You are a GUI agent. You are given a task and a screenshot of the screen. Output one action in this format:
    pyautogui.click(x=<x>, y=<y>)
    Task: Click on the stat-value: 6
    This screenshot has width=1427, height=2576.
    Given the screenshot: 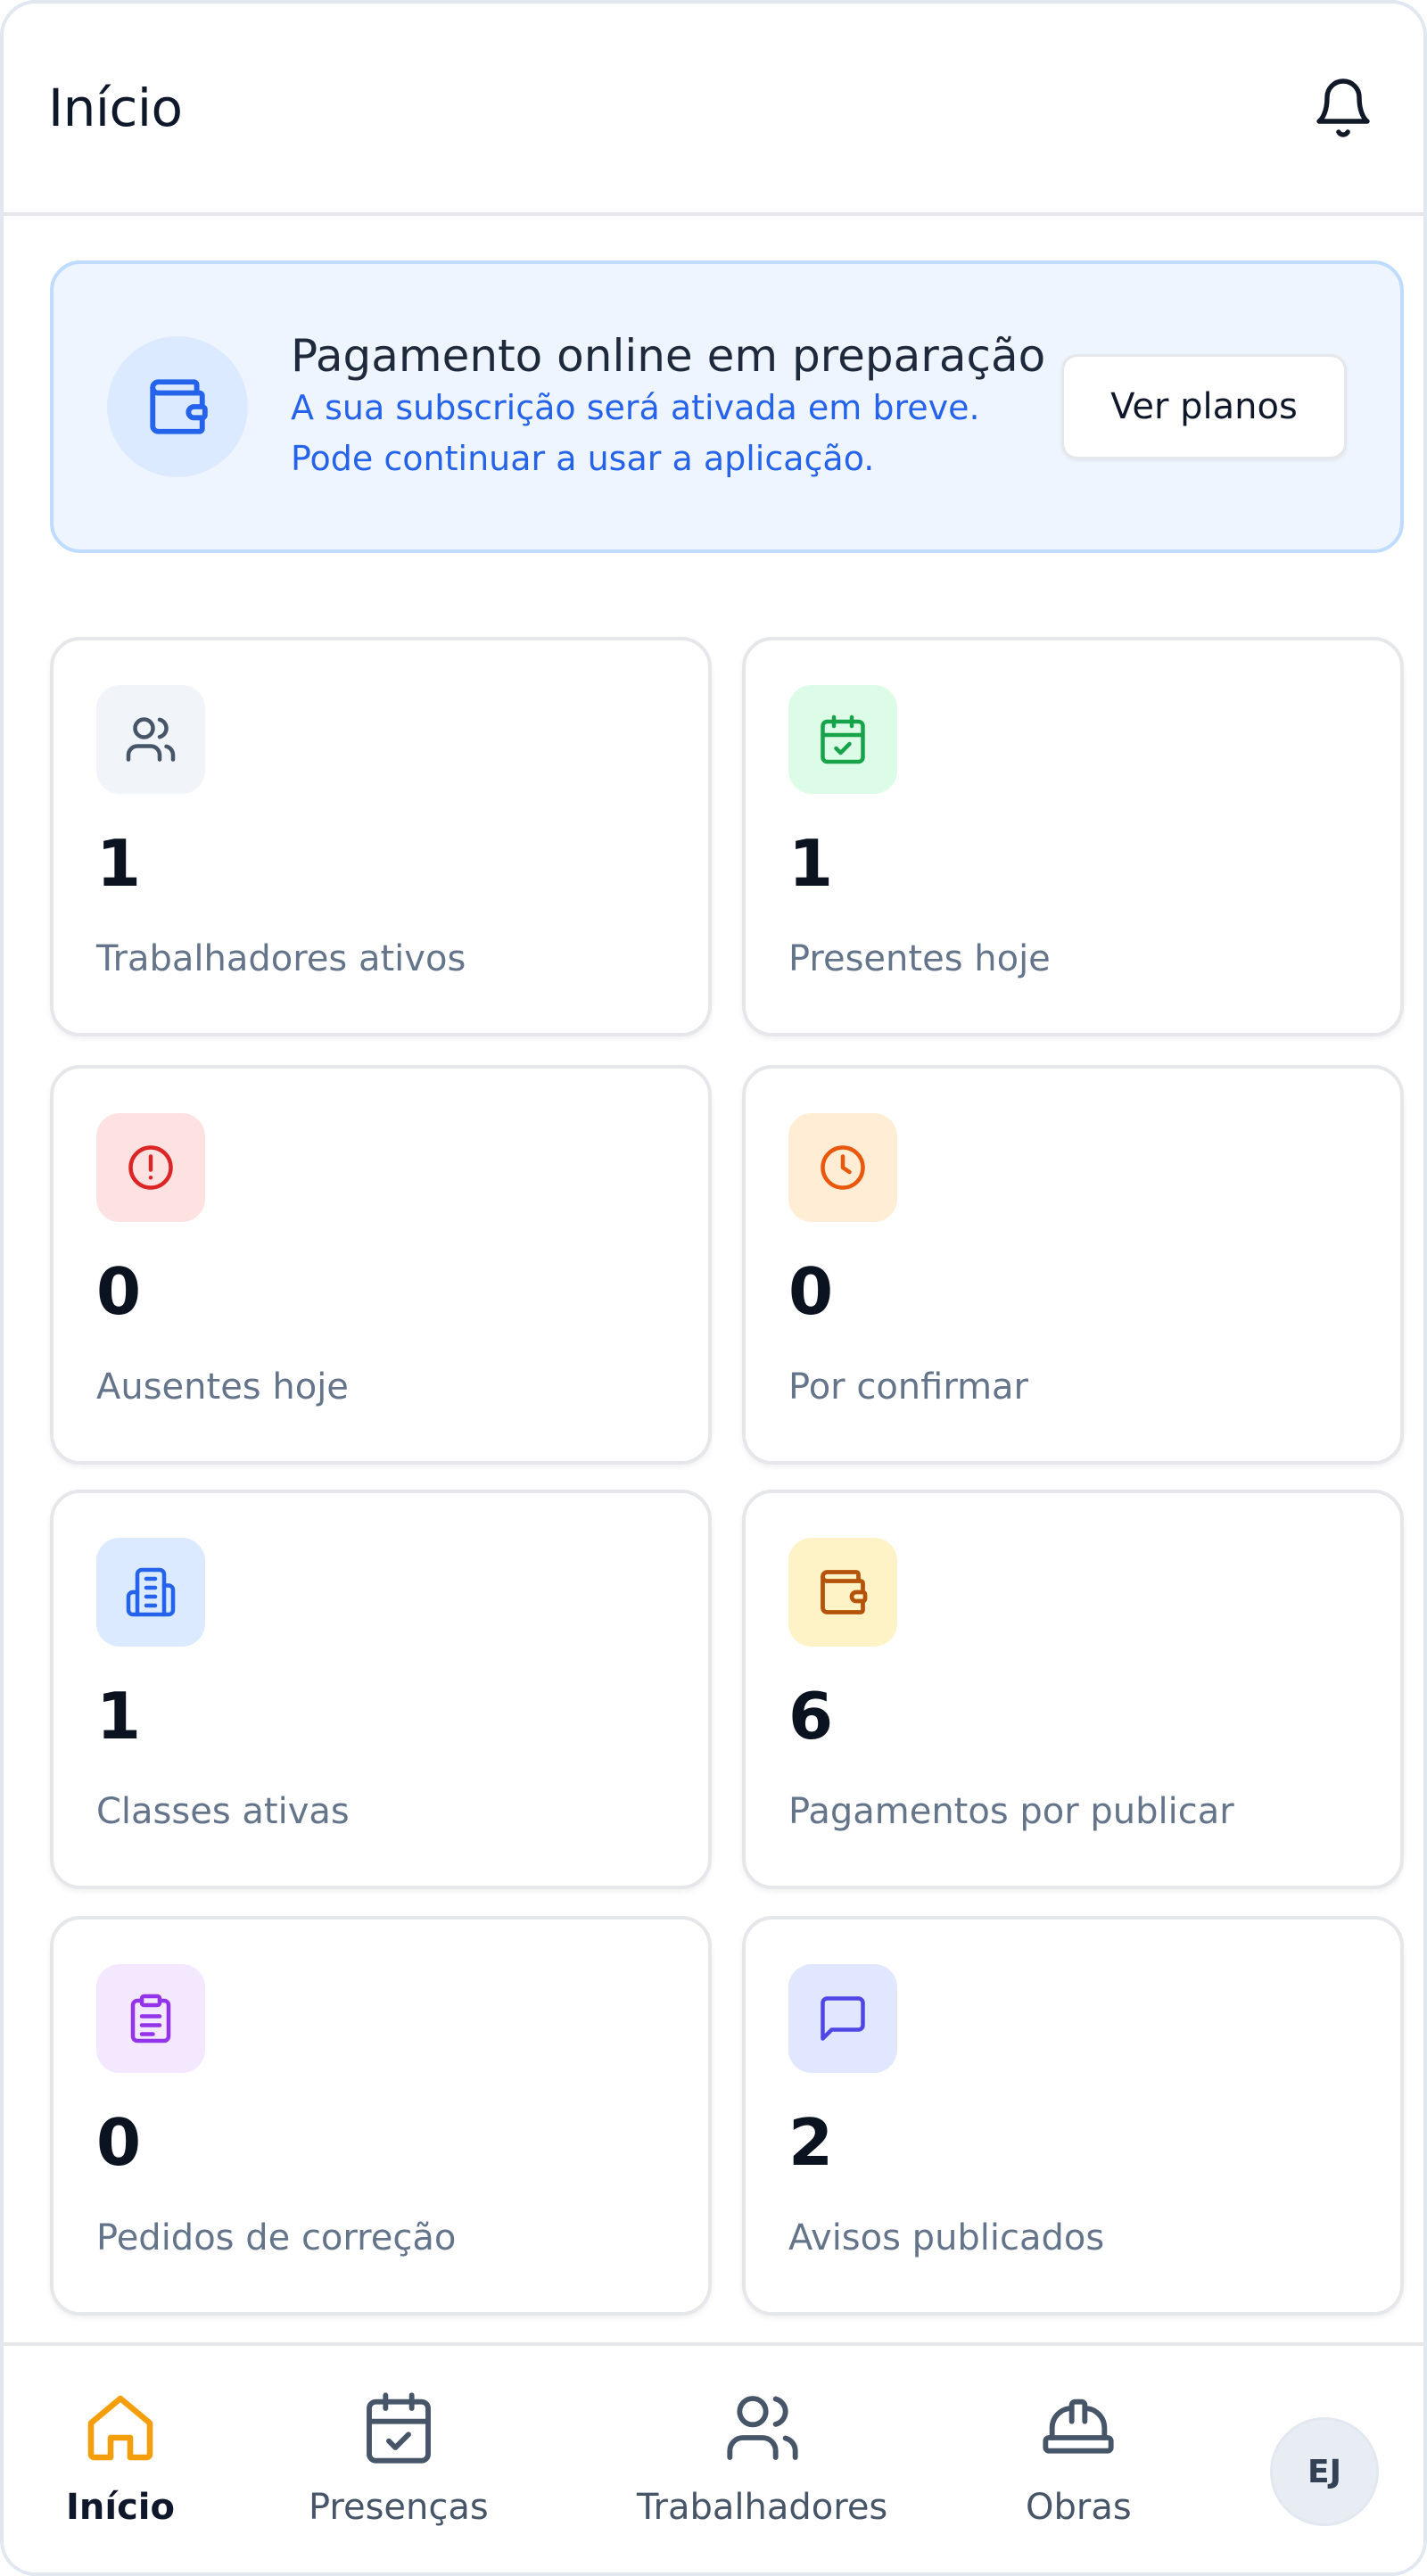 What is the action you would take?
    pyautogui.click(x=811, y=1717)
    